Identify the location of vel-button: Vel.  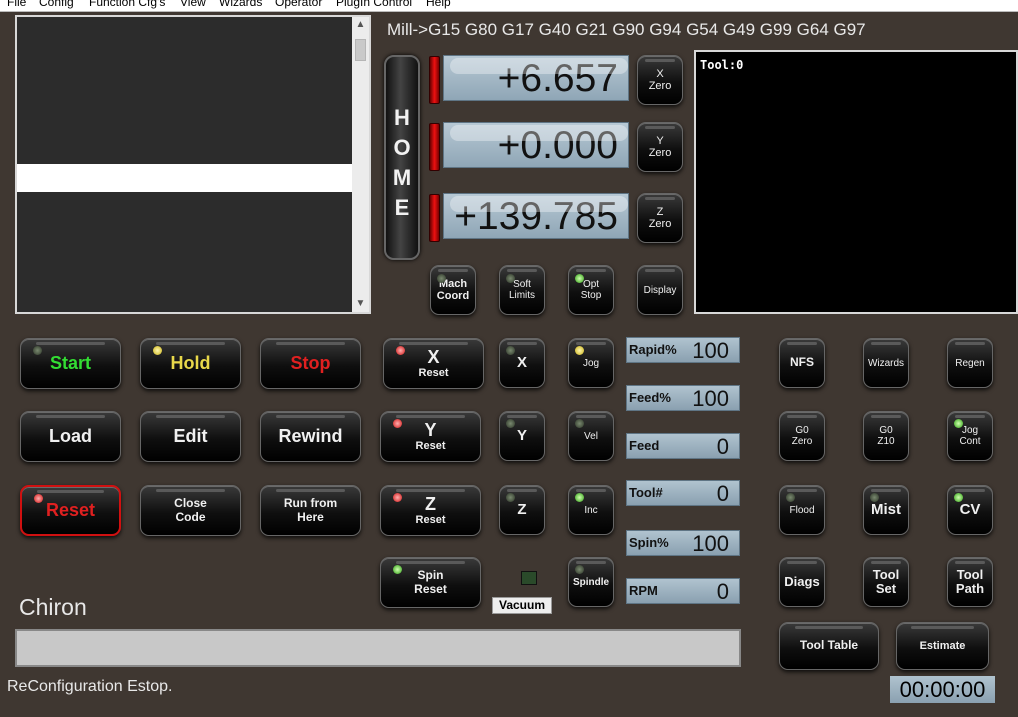
(591, 436).